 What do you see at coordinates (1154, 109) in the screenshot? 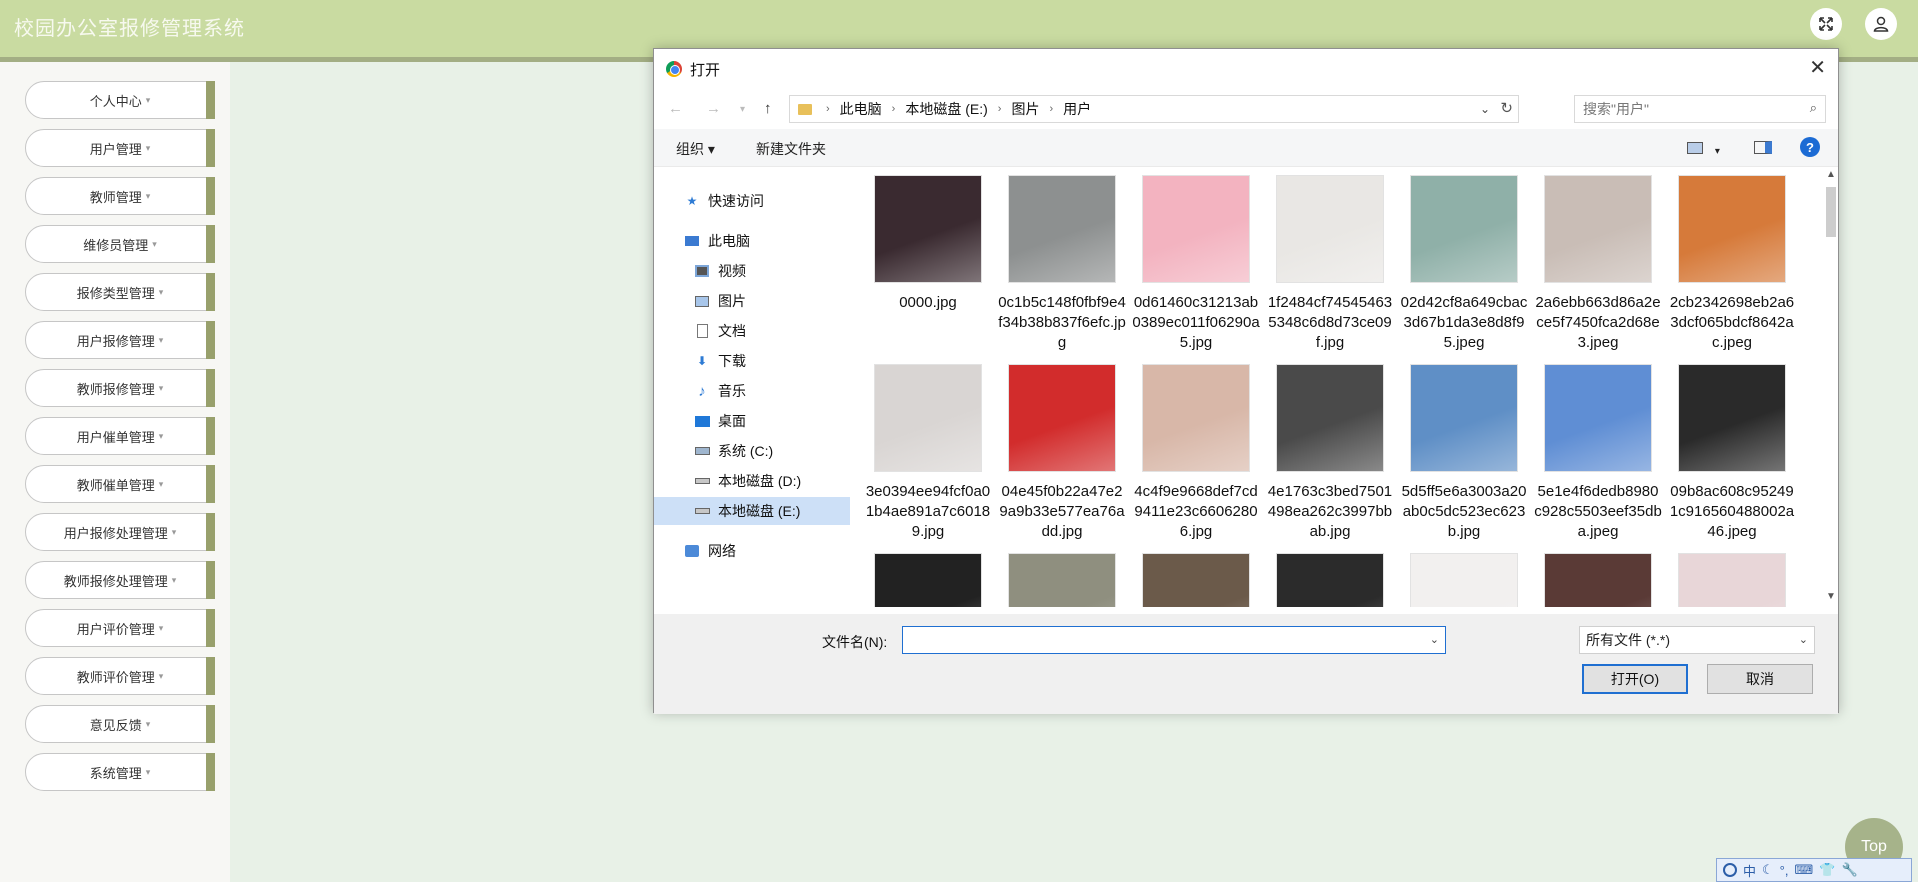
I see `address-bar: › 此电脑 › 本地磁盘 (E:) › 图片 › 用户 ⌄ ↻` at bounding box center [1154, 109].